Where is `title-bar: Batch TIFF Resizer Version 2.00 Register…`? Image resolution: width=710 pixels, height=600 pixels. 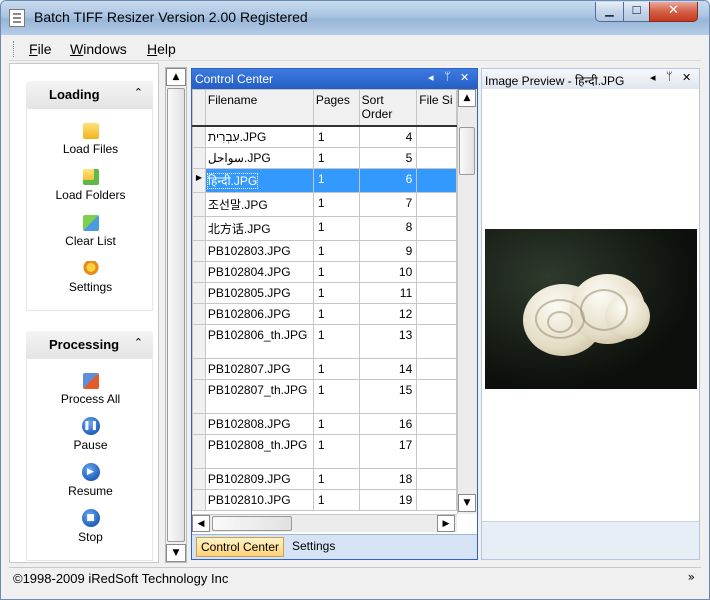 title-bar: Batch TIFF Resizer Version 2.00 Register… is located at coordinates (355, 18).